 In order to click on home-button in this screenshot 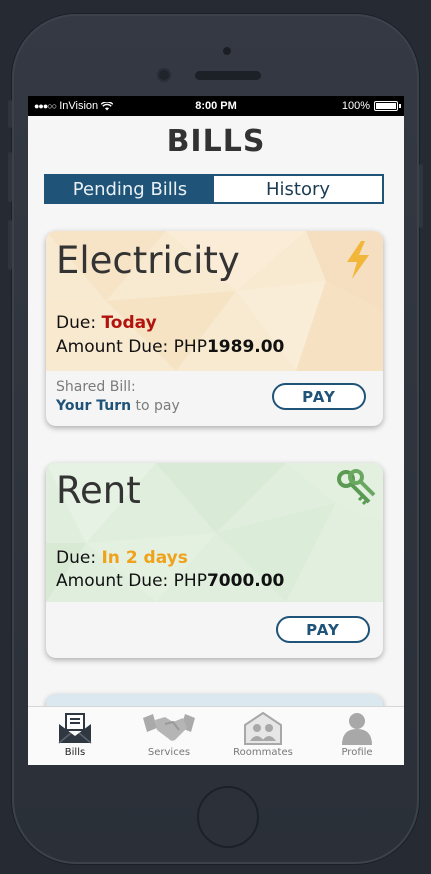, I will do `click(228, 817)`.